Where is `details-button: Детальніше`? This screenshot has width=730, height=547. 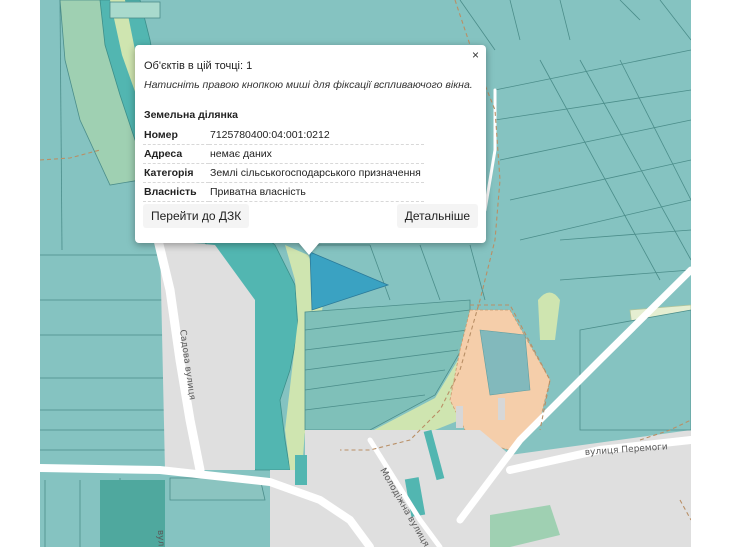 details-button: Детальніше is located at coordinates (437, 216).